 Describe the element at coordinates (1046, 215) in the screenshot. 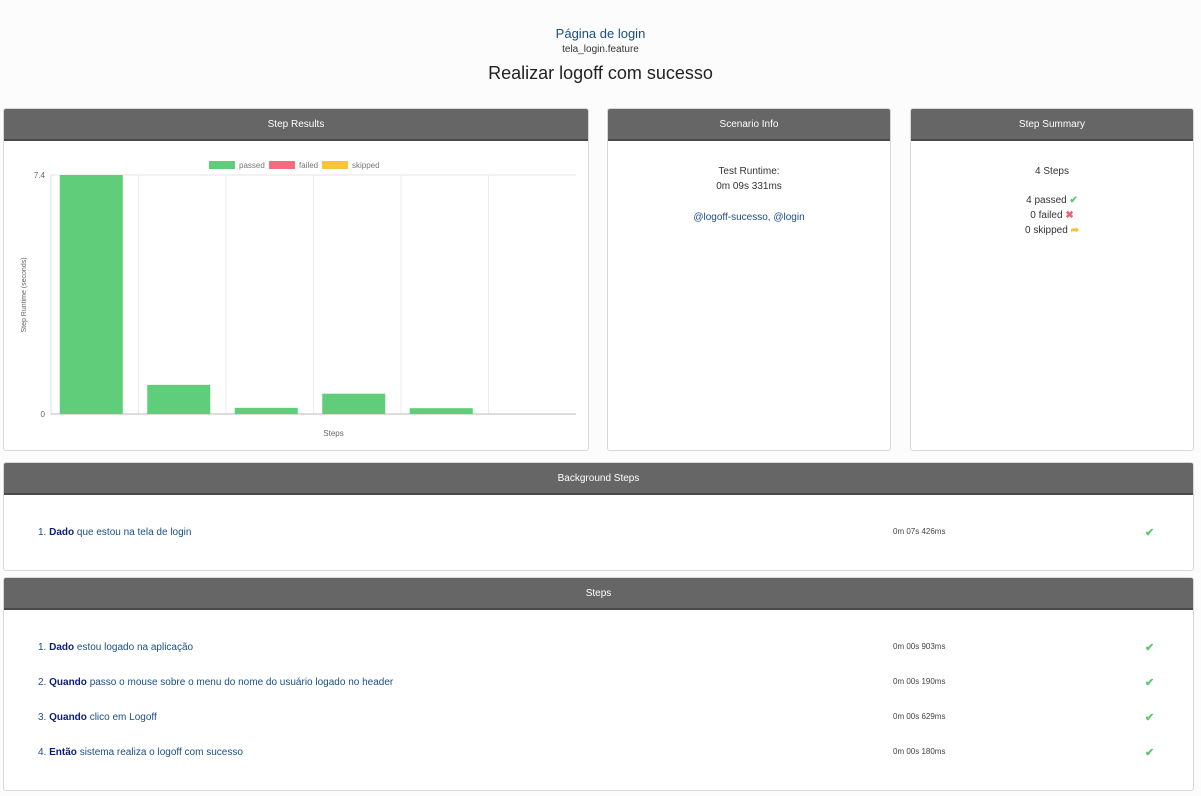

I see `summary-failed: 0 failed` at that location.